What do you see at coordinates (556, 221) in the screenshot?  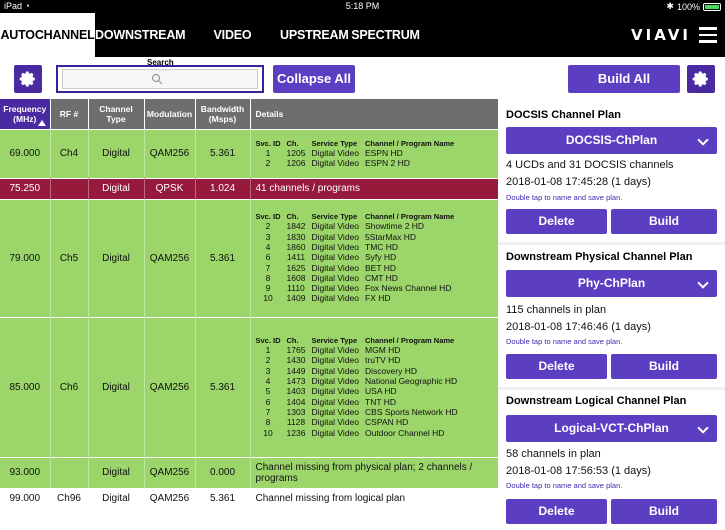 I see `docsis-delete-button: Delete` at bounding box center [556, 221].